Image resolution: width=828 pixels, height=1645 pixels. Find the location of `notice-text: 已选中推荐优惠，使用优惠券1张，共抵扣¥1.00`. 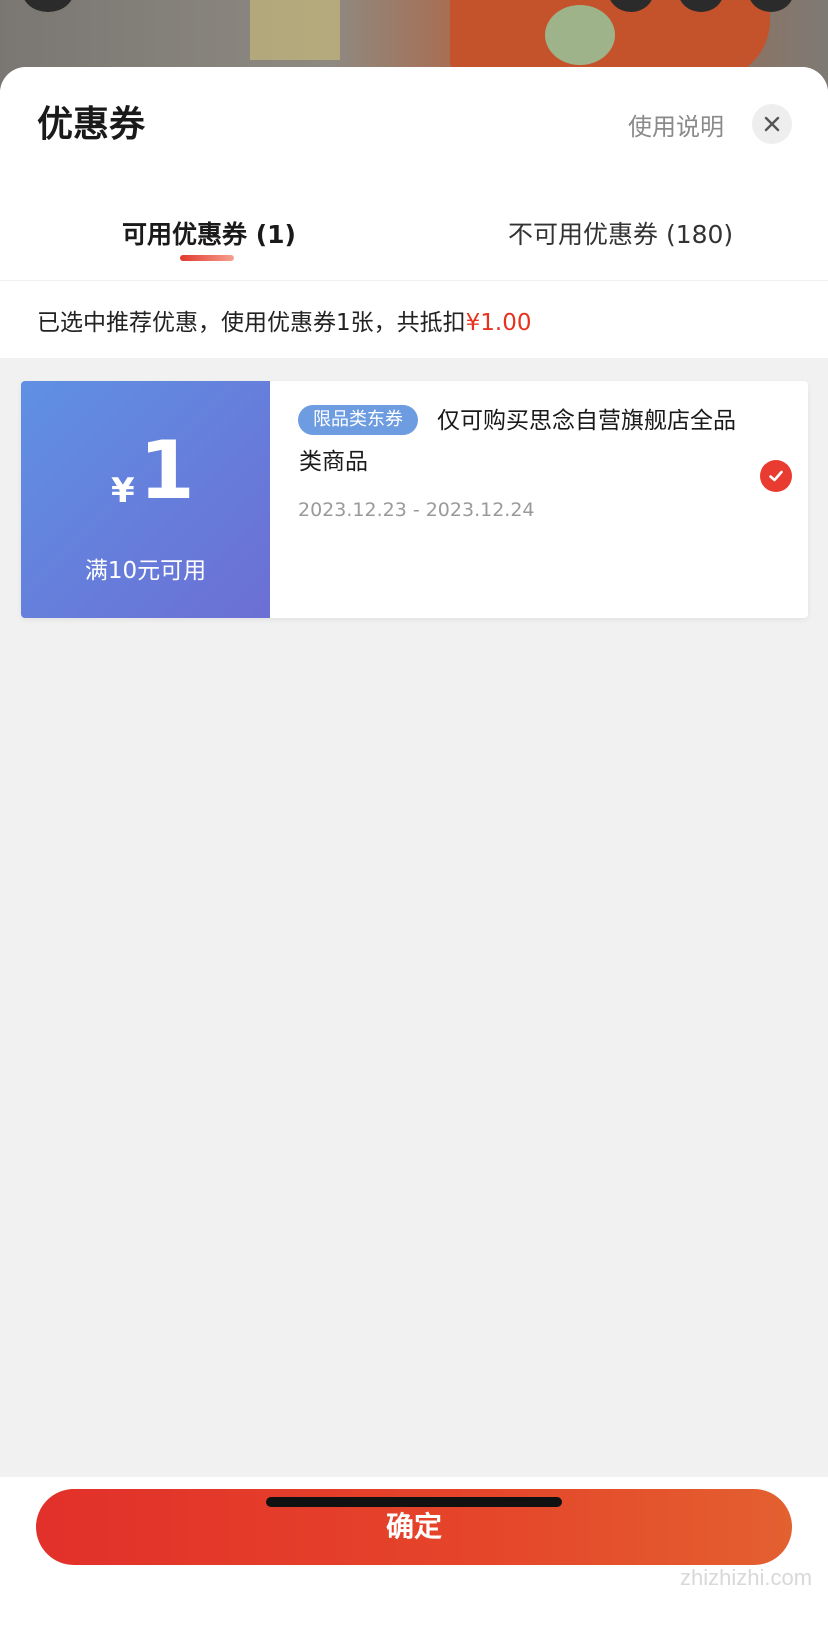

notice-text: 已选中推荐优惠，使用优惠券1张，共抵扣¥1.00 is located at coordinates (284, 320).